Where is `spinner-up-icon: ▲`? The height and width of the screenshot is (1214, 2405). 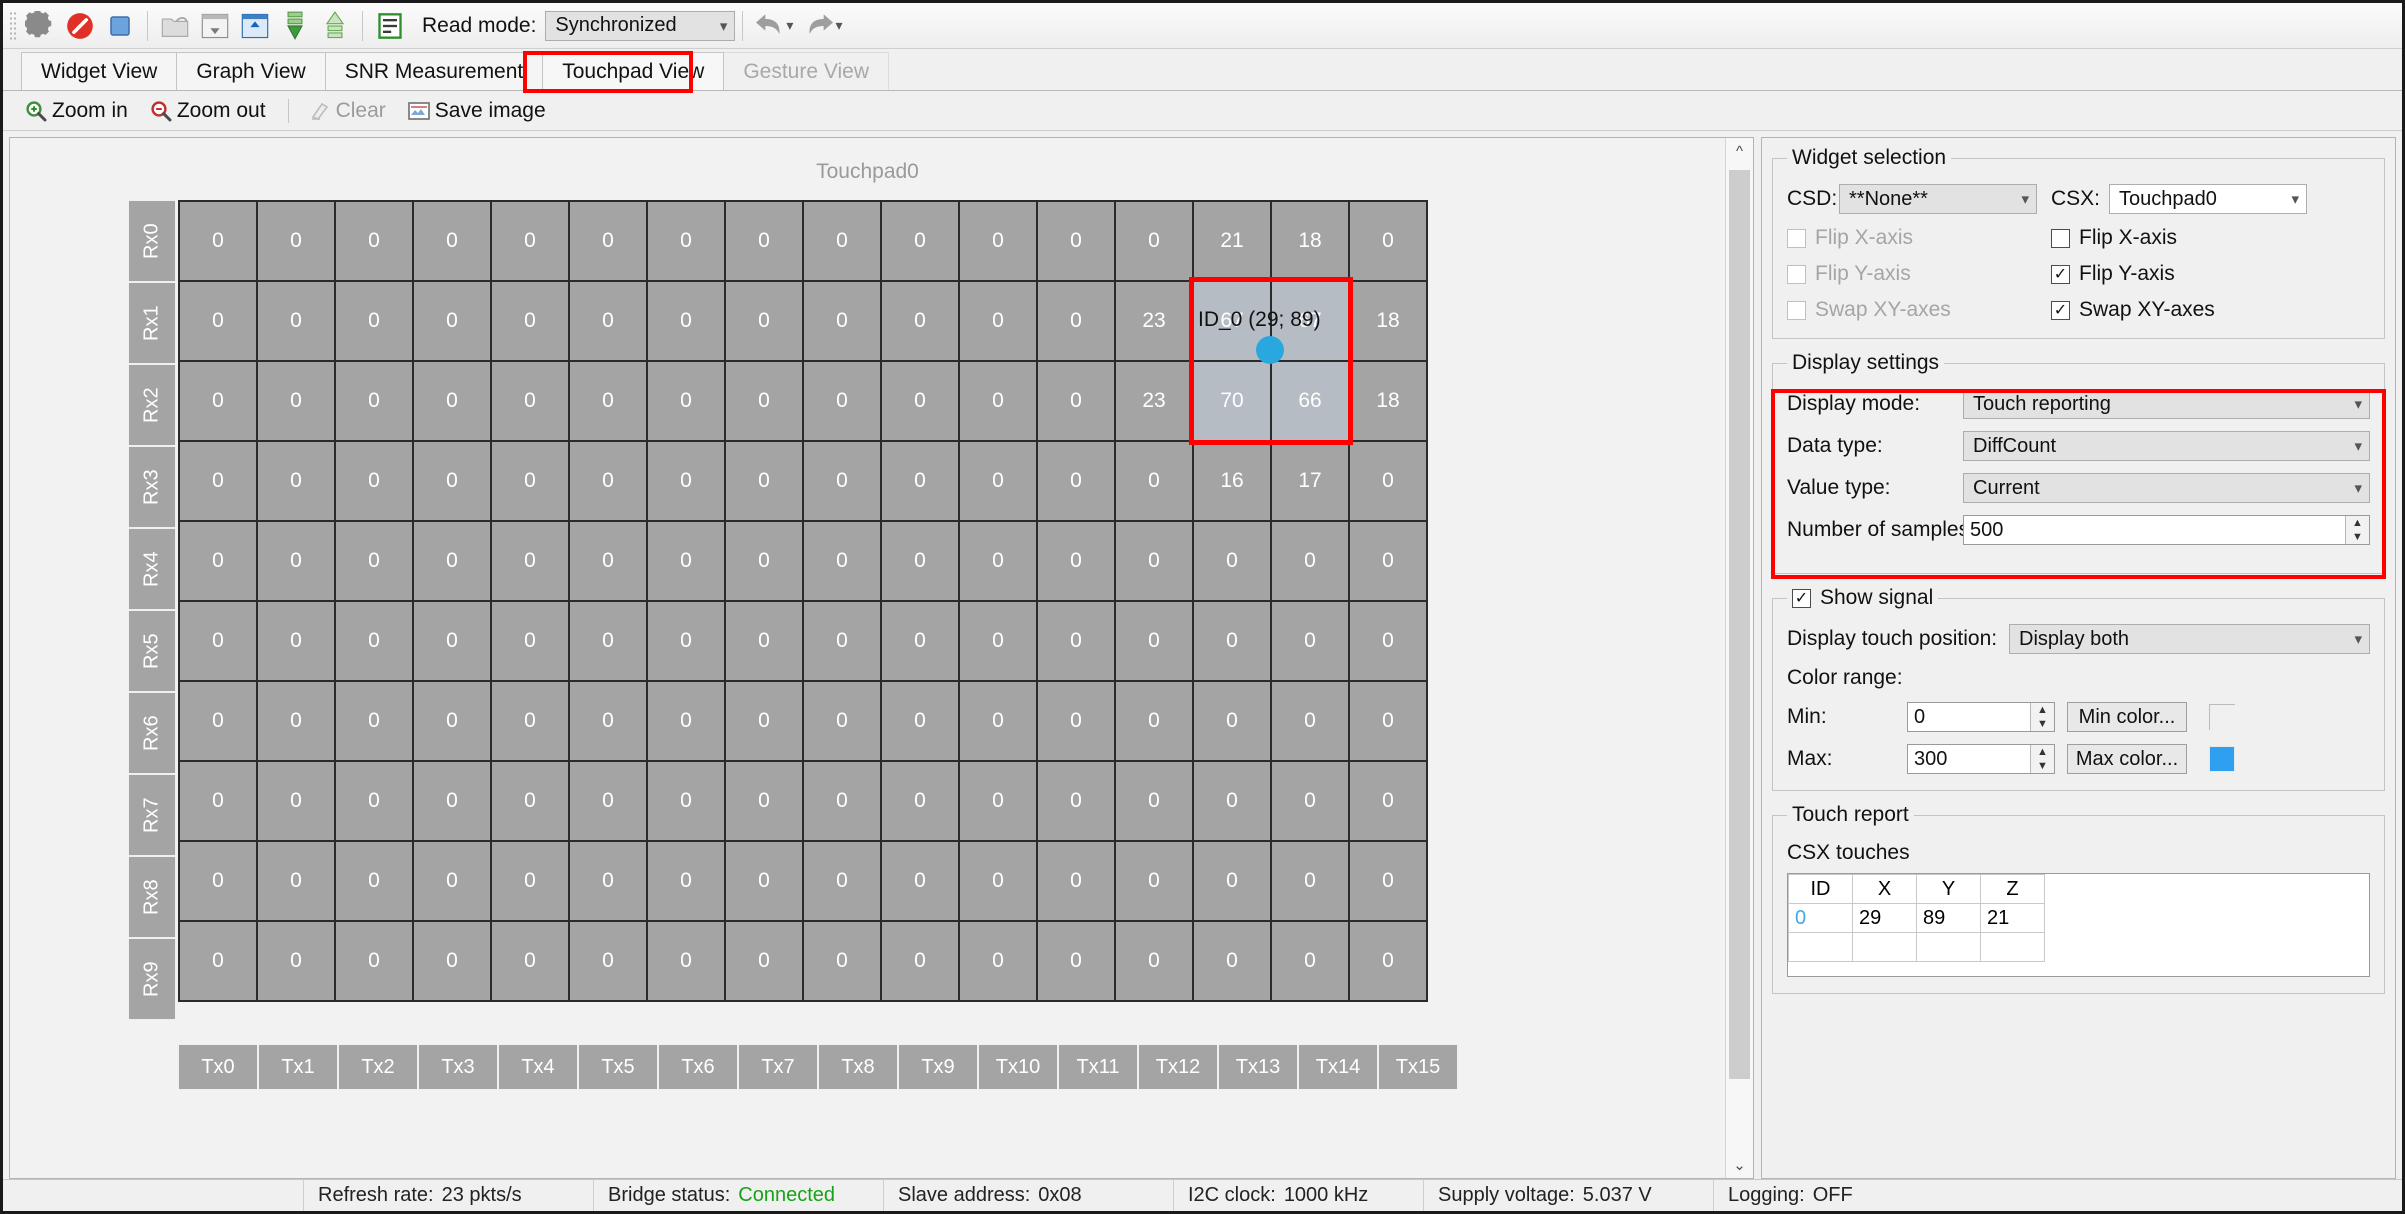 spinner-up-icon: ▲ is located at coordinates (2042, 710).